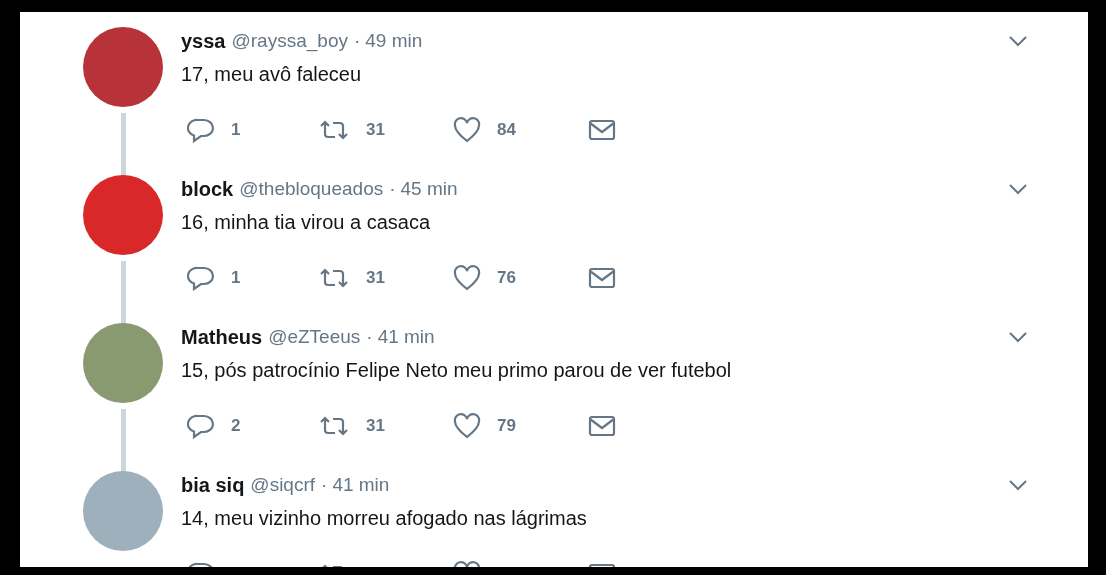 This screenshot has width=1106, height=575. I want to click on tweet-time: 49 min, so click(394, 41).